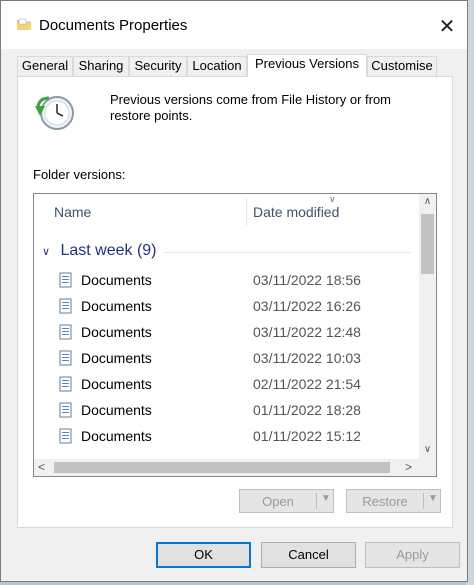 The image size is (474, 585). I want to click on list-item: Documents 01/11/2022 15:12, so click(236, 437).